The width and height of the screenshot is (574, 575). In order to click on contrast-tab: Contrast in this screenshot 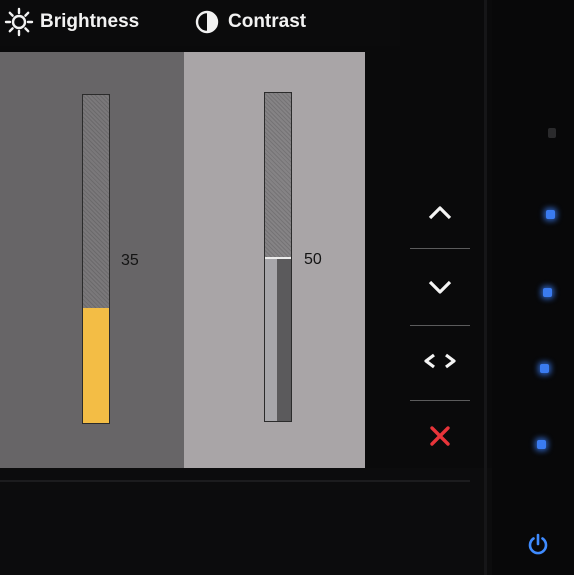, I will do `click(249, 22)`.